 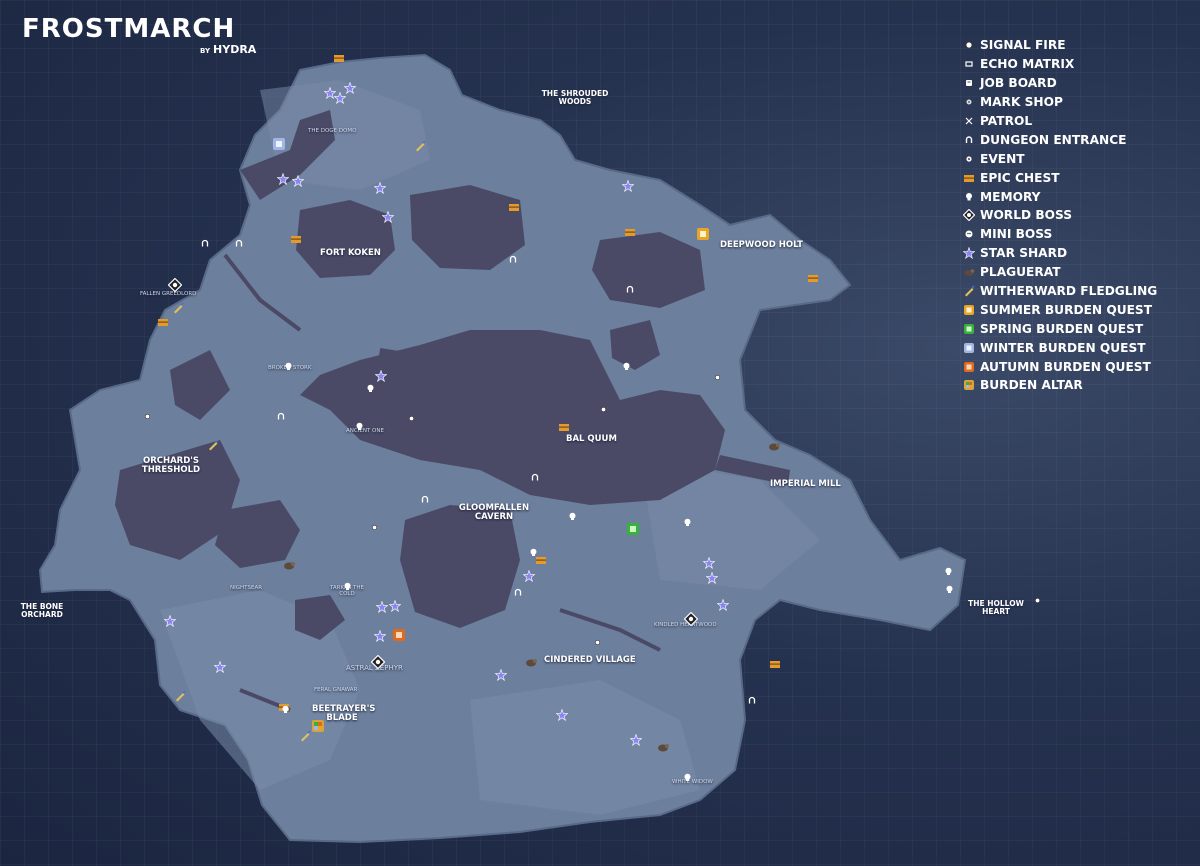 What do you see at coordinates (590, 660) in the screenshot?
I see `location-cindered-village: CINDERED VILLAGE` at bounding box center [590, 660].